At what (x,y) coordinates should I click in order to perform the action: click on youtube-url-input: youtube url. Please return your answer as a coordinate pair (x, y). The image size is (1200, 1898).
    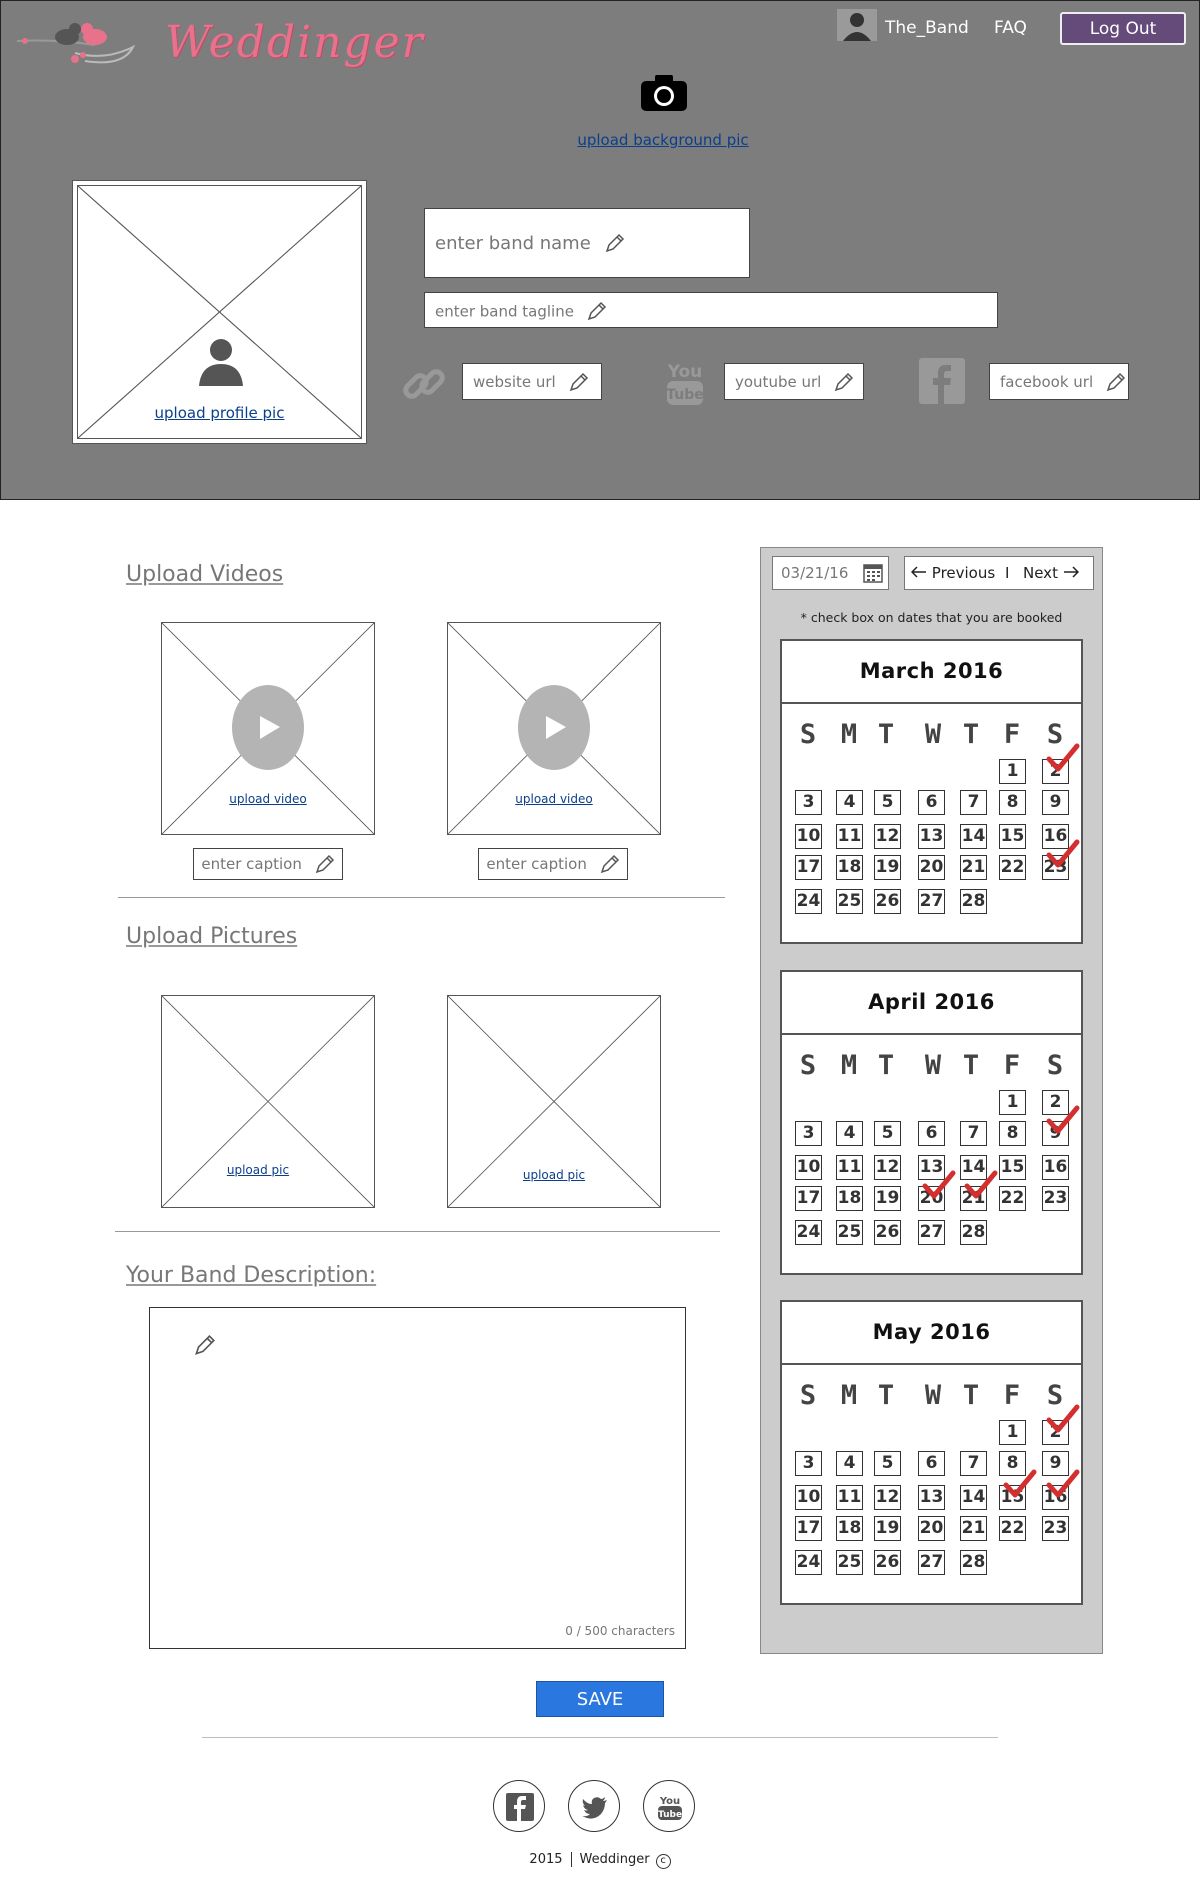
    Looking at the image, I should click on (794, 381).